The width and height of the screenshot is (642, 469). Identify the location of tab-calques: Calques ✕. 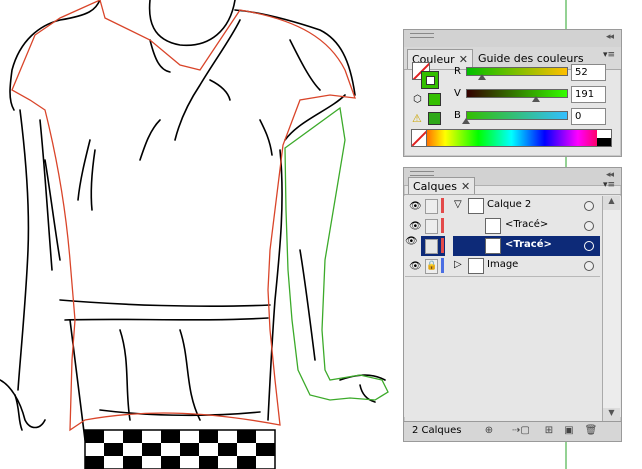
(442, 186).